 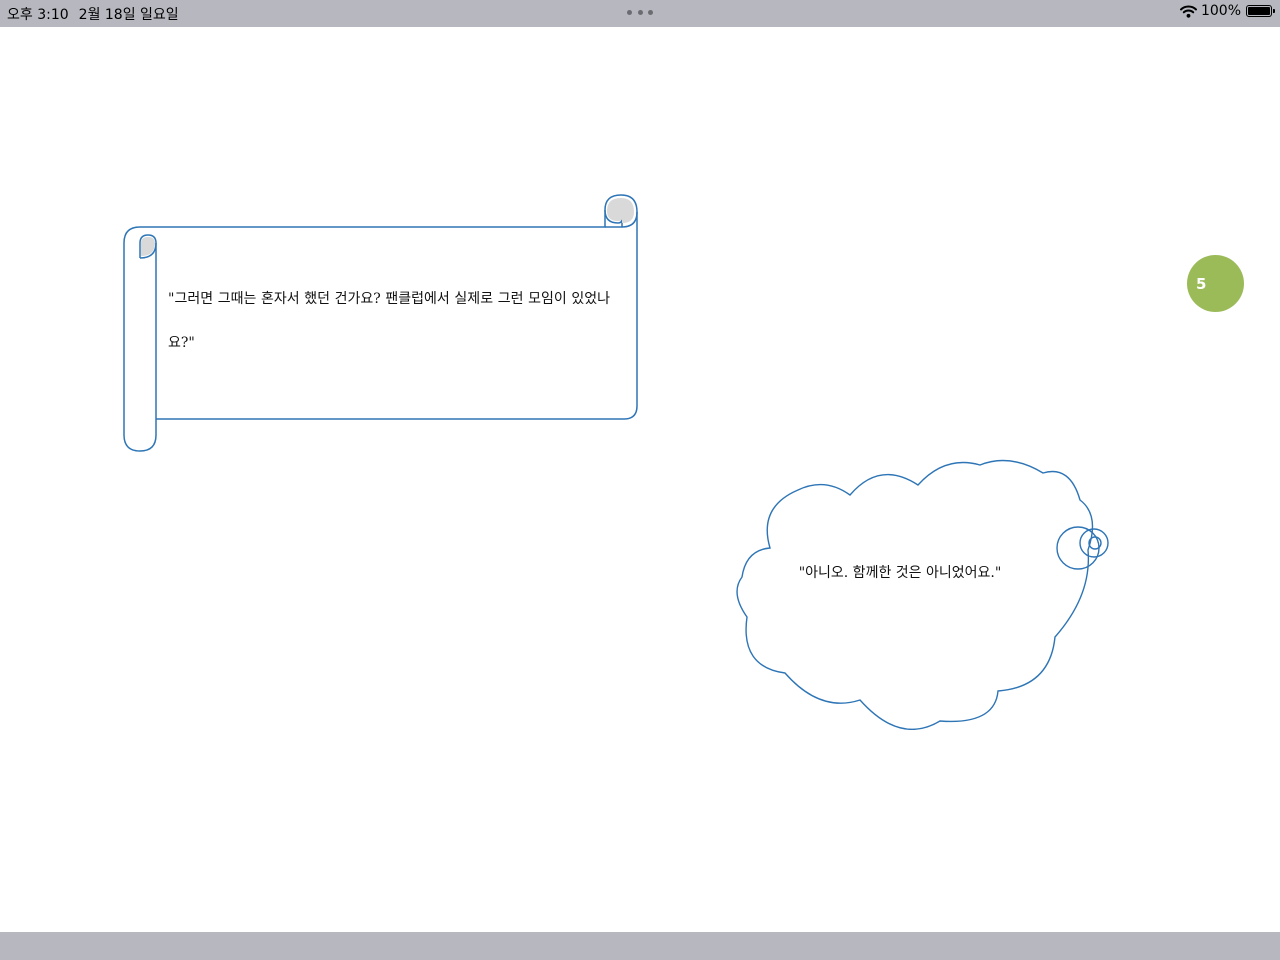 I want to click on scroll-curl-top, so click(x=620, y=210).